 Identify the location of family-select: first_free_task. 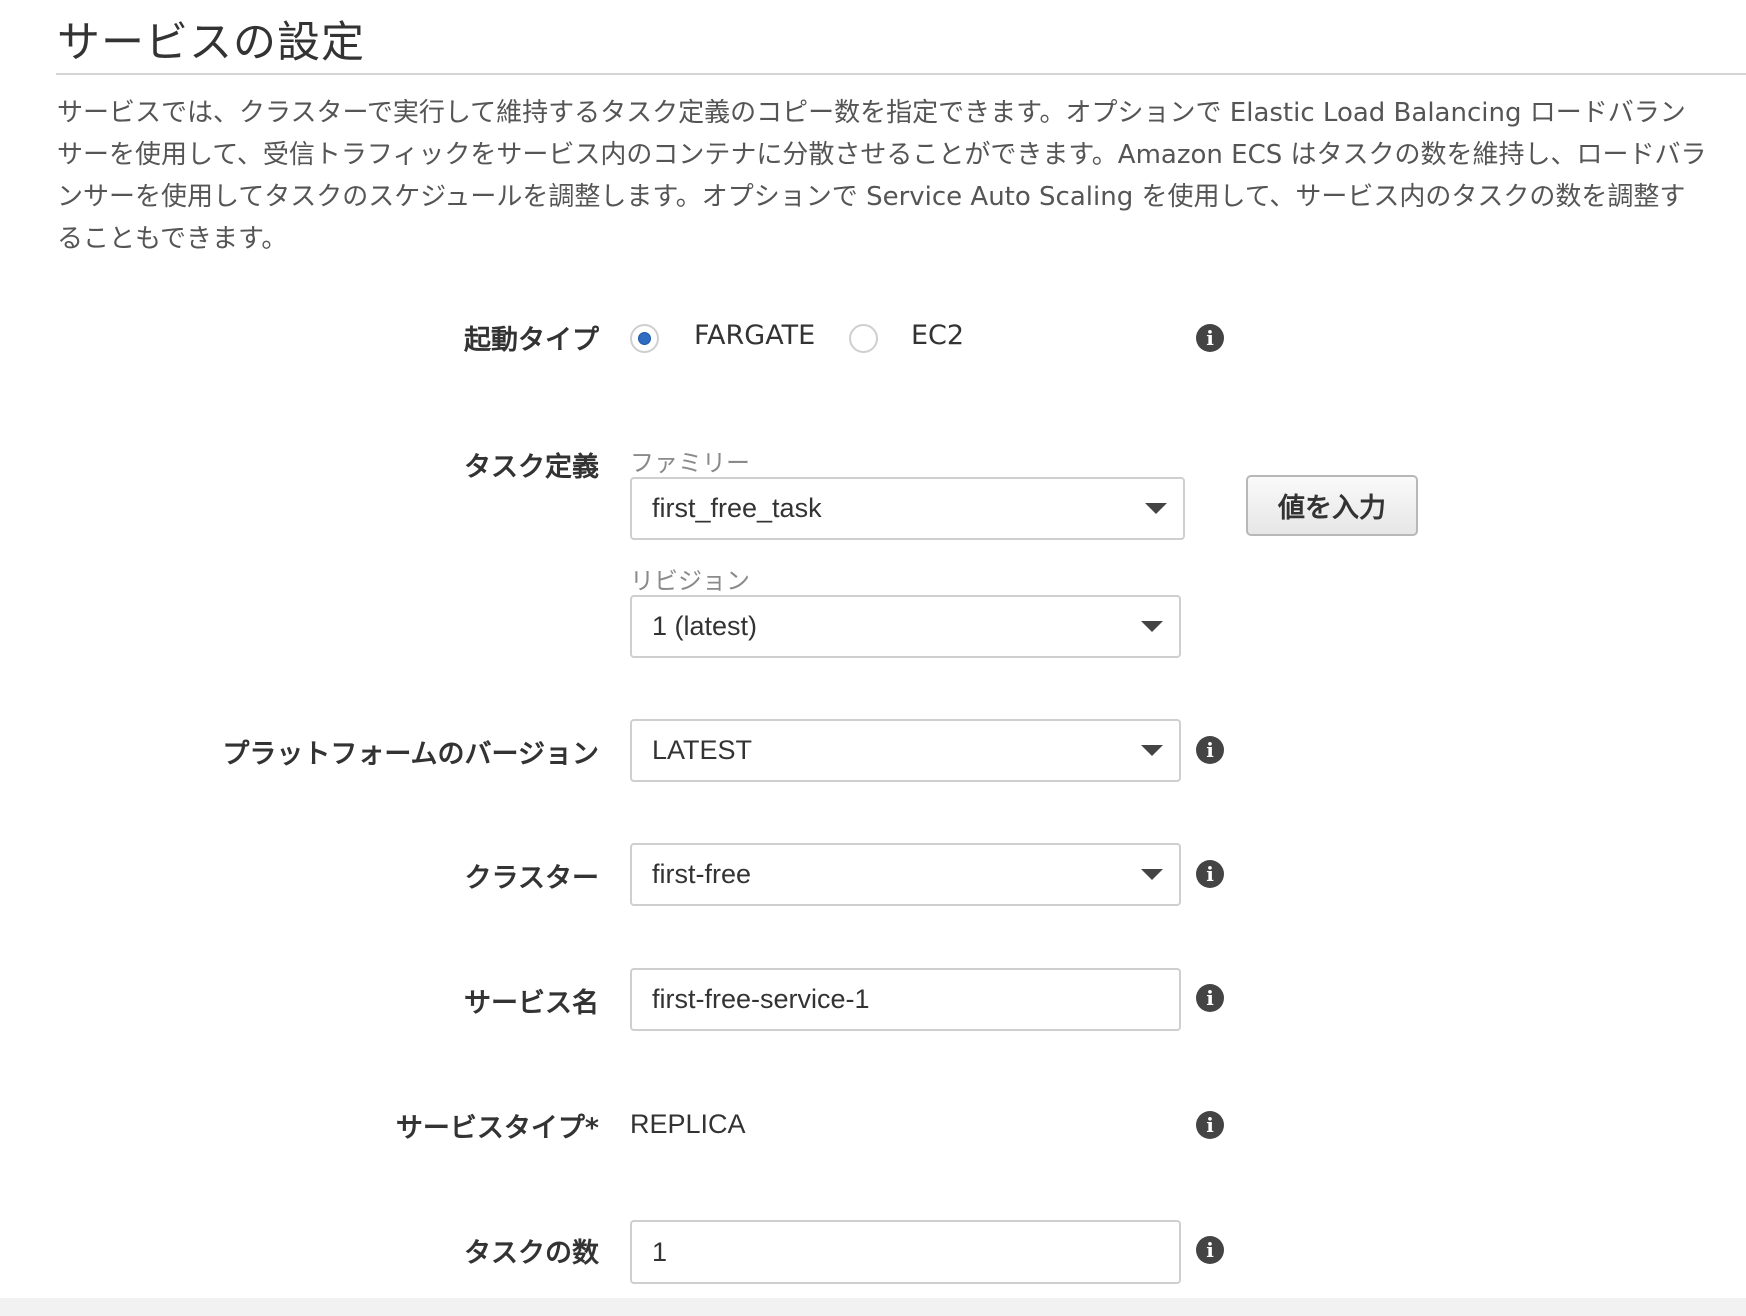
(907, 508).